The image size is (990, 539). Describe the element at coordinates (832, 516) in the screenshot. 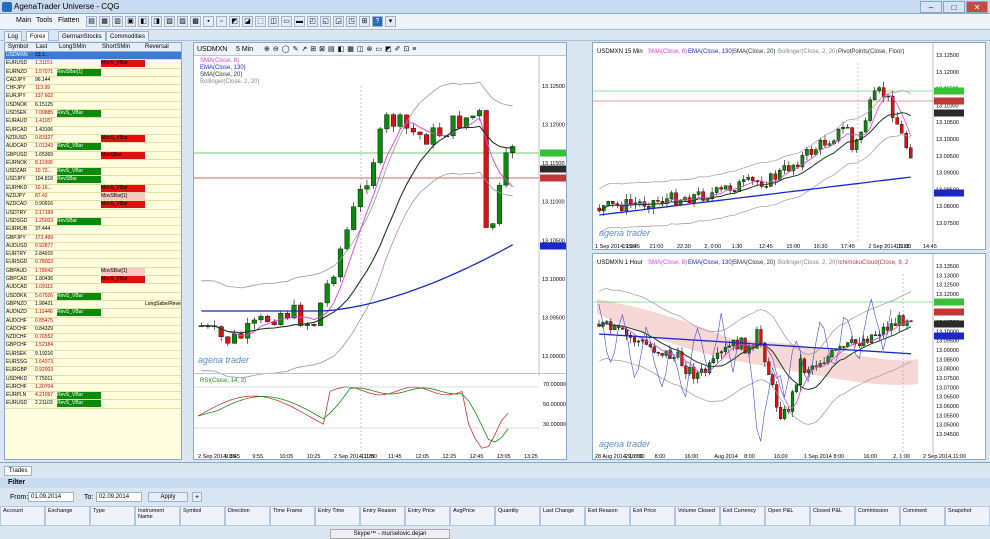

I see `column-header: Closed P&L` at that location.